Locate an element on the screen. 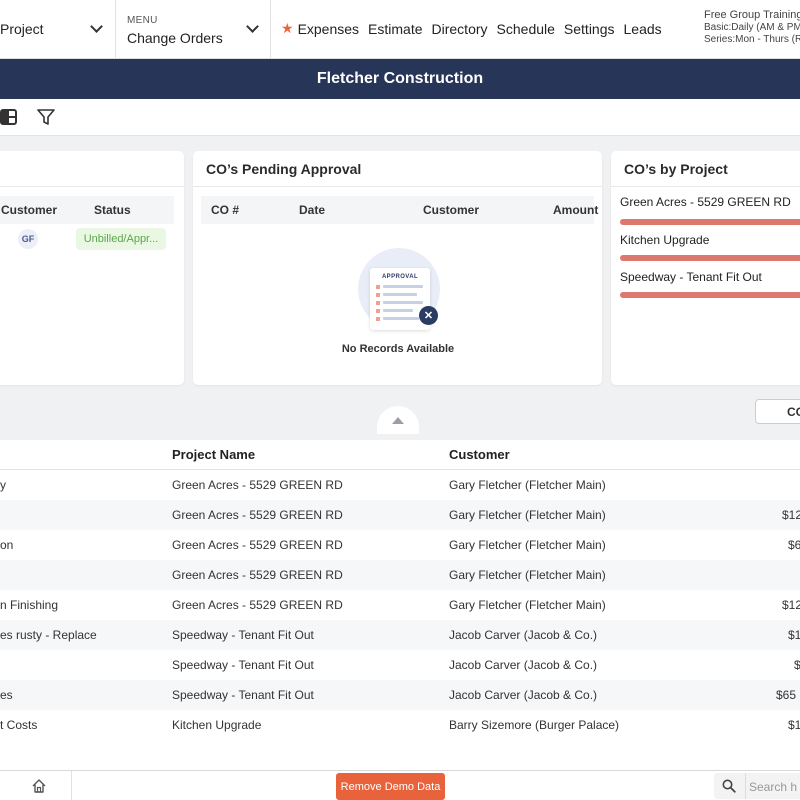 This screenshot has height=800, width=800. close-icon: ✕ is located at coordinates (428, 315).